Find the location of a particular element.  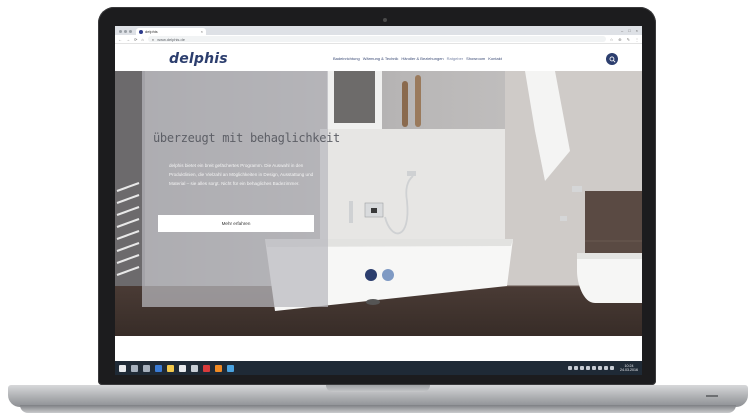

window-controls: – □ × is located at coordinates (629, 30).